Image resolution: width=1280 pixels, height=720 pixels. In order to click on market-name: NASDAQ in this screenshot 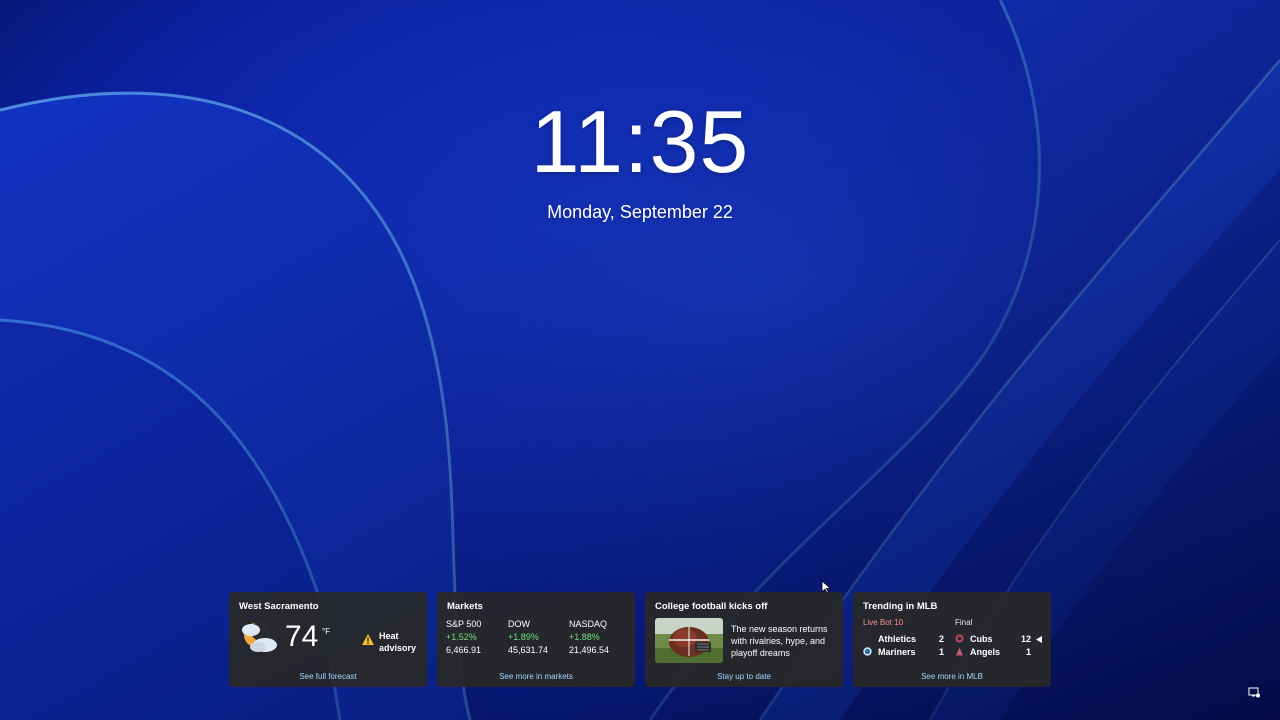, I will do `click(588, 624)`.